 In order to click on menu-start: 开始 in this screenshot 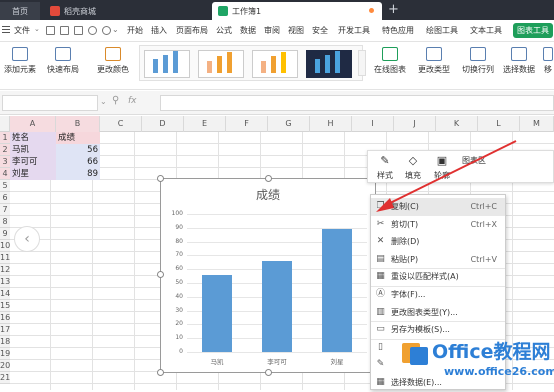, I will do `click(135, 30)`.